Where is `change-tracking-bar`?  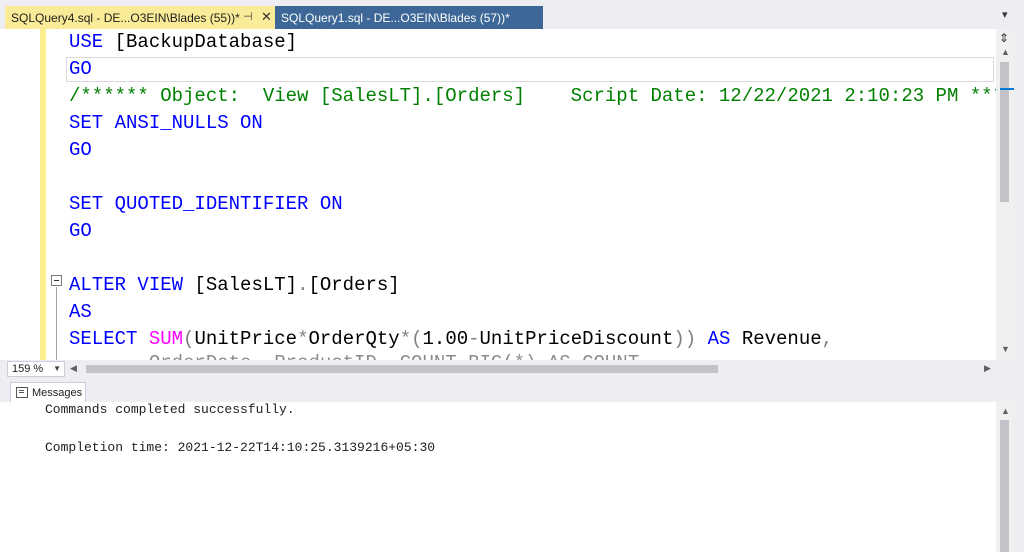
change-tracking-bar is located at coordinates (43, 194).